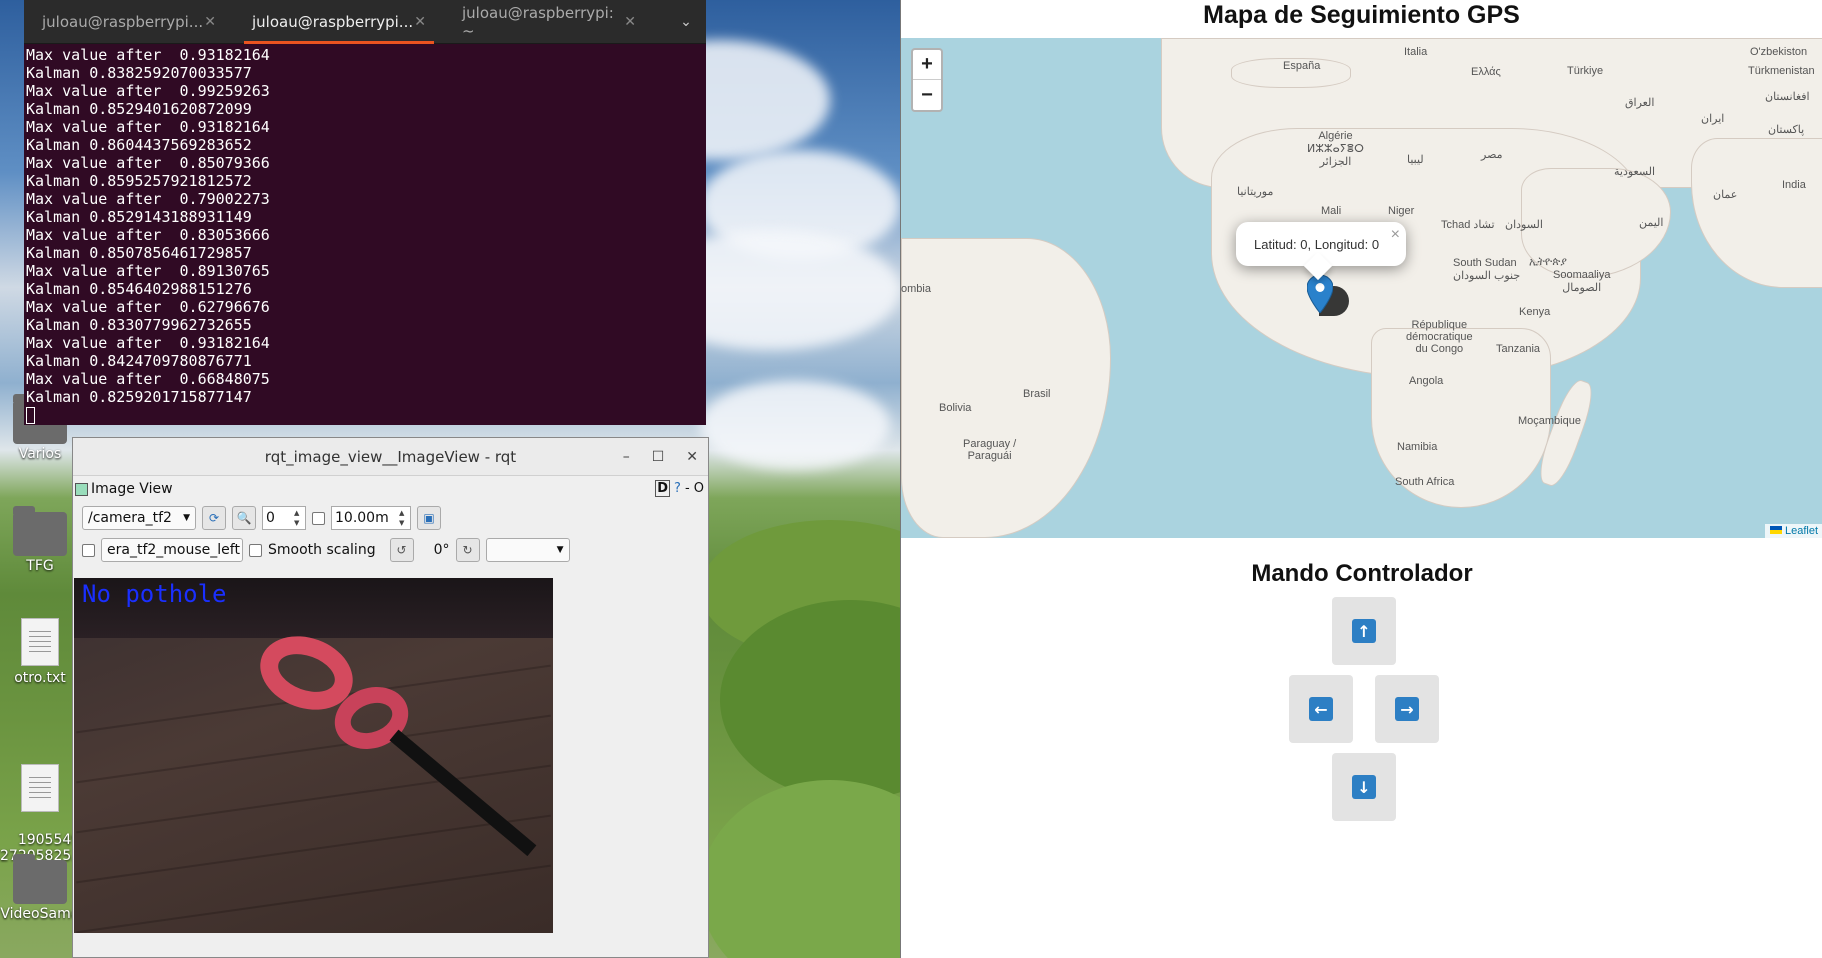  What do you see at coordinates (1486, 72) in the screenshot?
I see `map-label: Ελλάς` at bounding box center [1486, 72].